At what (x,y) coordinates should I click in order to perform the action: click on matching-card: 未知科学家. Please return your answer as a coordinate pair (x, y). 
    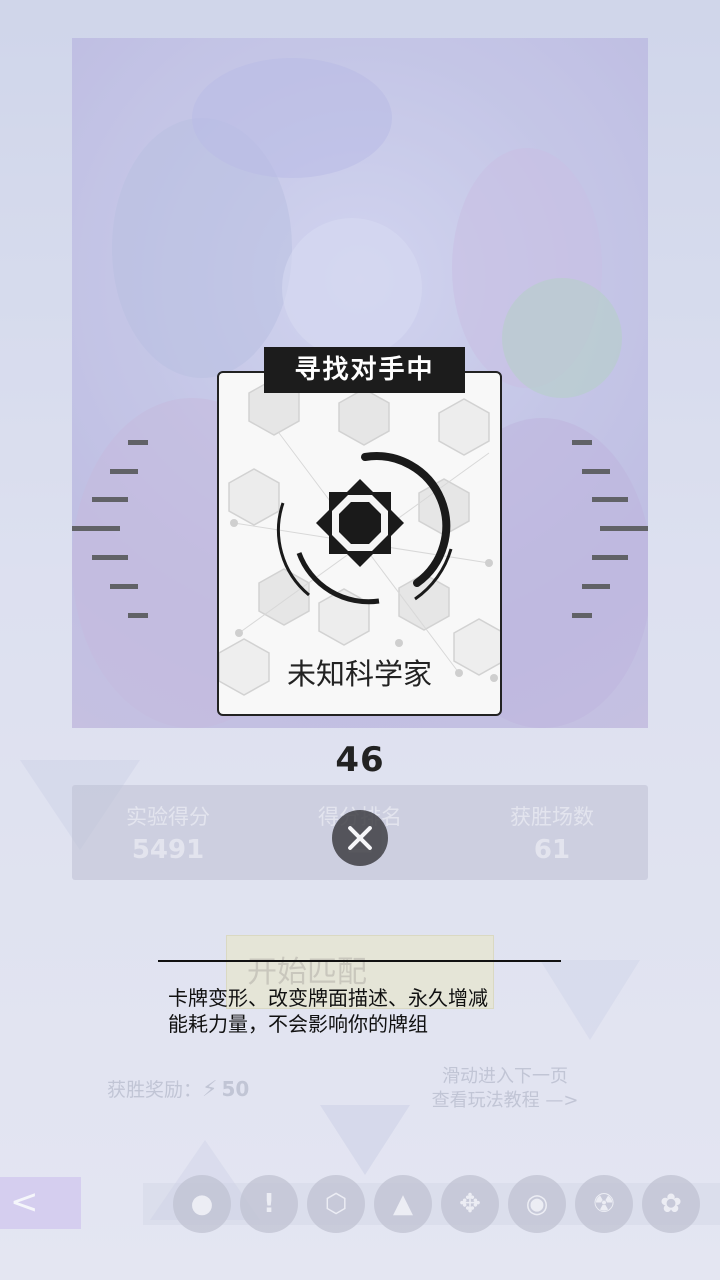
    Looking at the image, I should click on (359, 543).